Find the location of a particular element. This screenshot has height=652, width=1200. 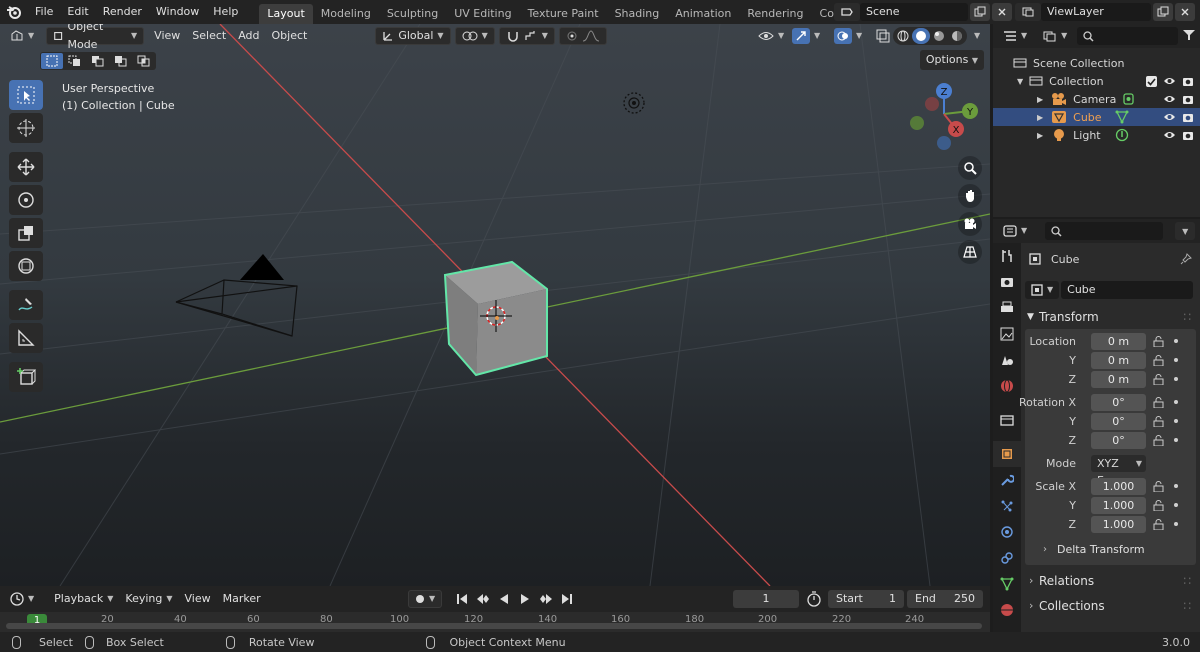

select-extend-button is located at coordinates (75, 61).